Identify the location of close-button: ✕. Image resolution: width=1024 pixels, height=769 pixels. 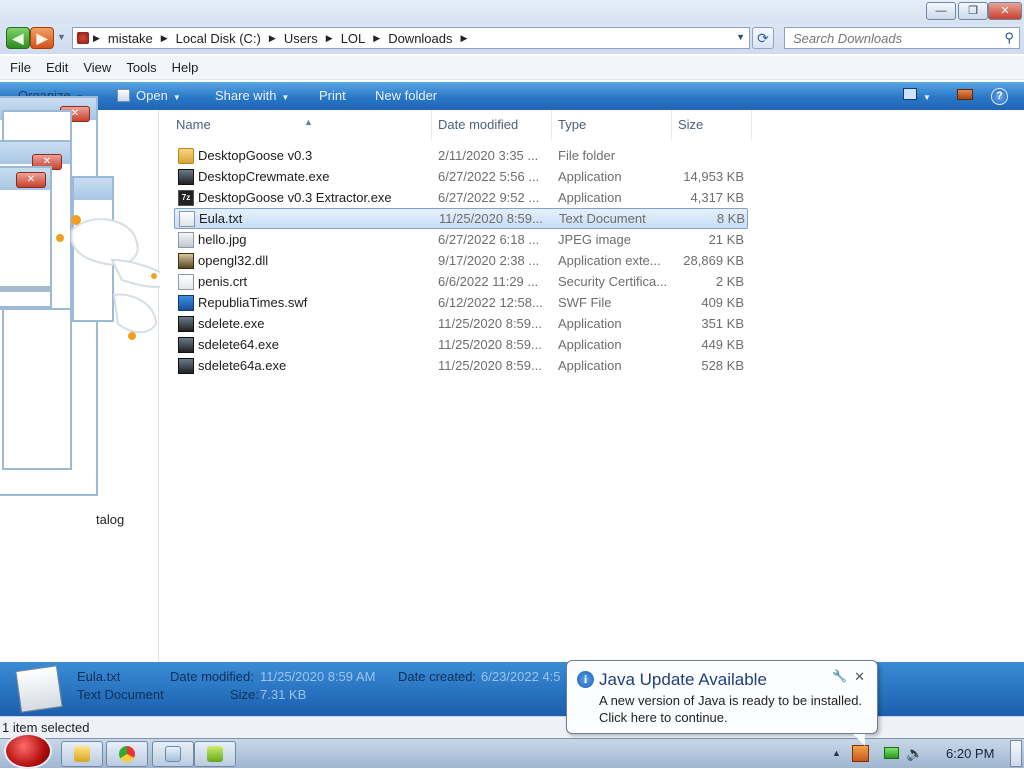
(1005, 11).